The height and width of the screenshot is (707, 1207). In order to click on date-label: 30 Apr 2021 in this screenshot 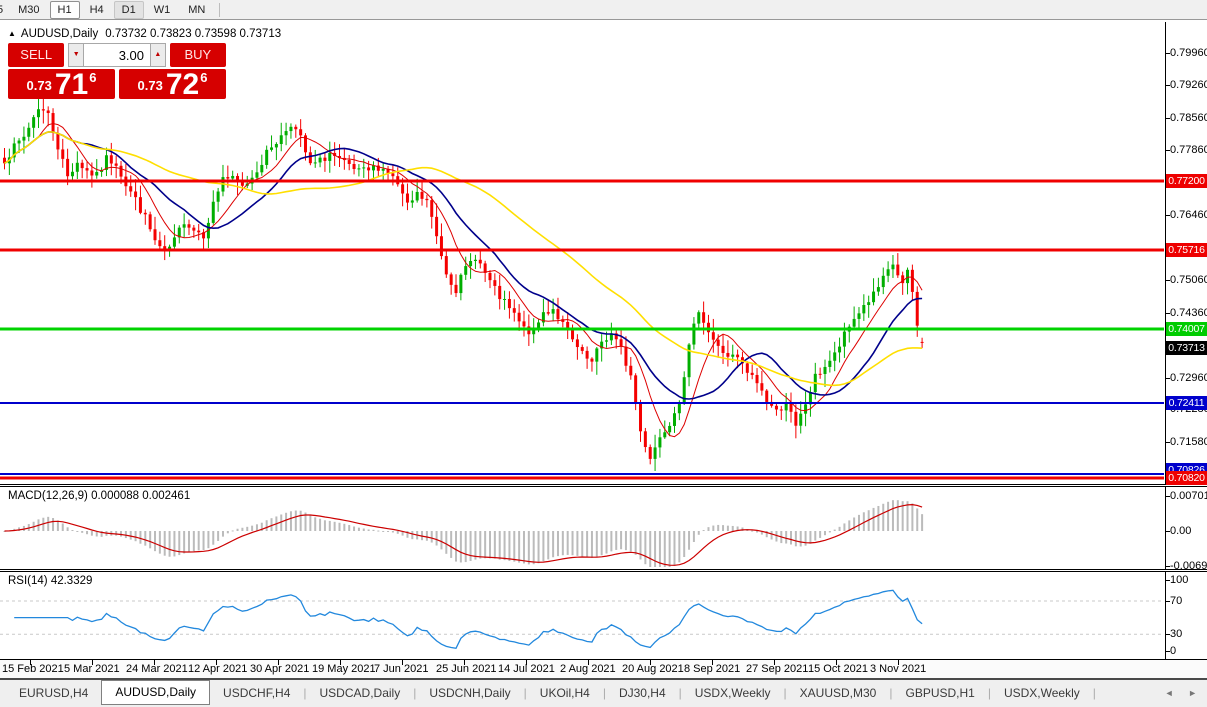, I will do `click(280, 669)`.